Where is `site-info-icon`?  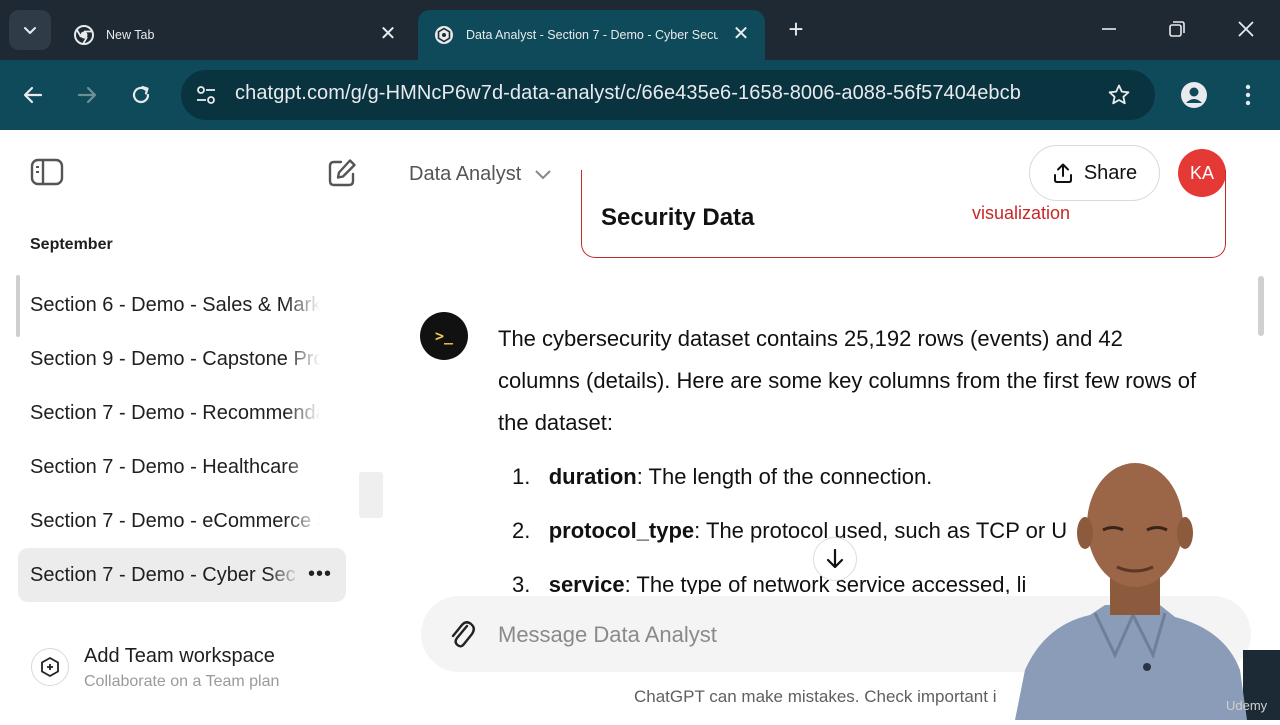
site-info-icon is located at coordinates (206, 95).